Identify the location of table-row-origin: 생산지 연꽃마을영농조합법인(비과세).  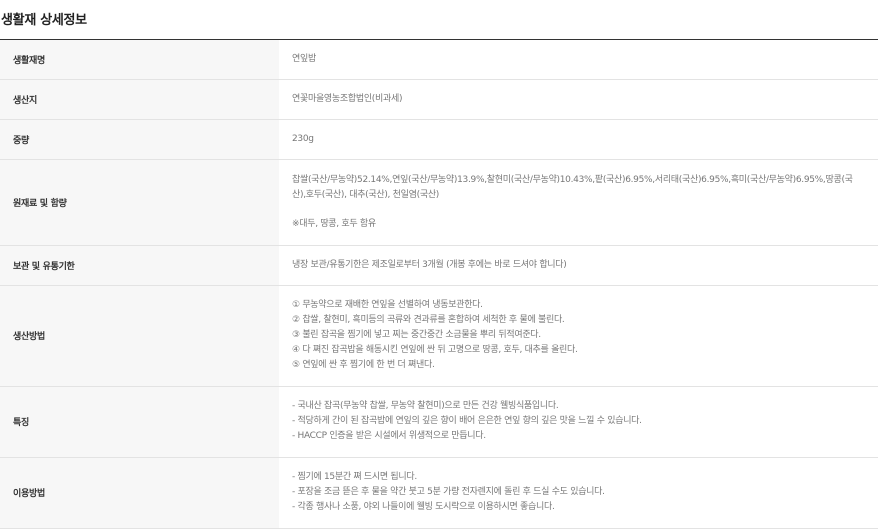
(439, 99).